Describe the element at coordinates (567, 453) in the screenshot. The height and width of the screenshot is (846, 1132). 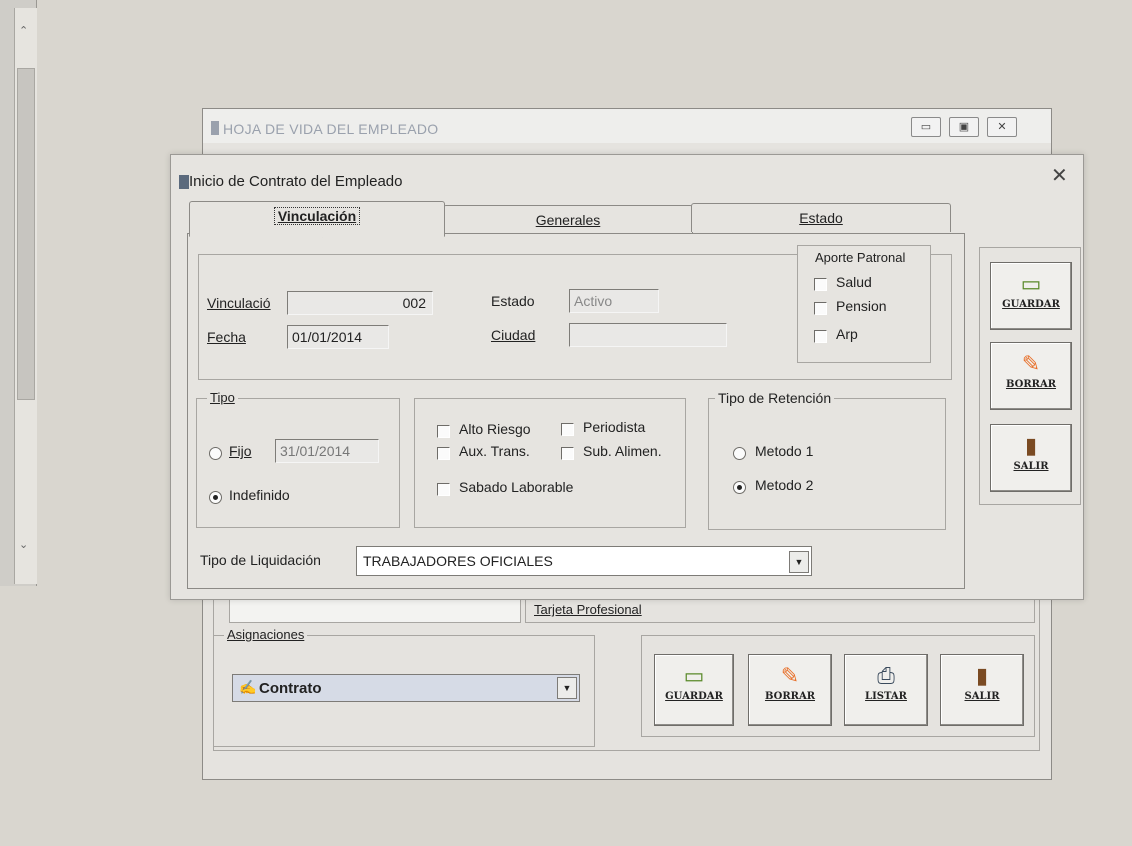
I see `sub-alimen-checkbox` at that location.